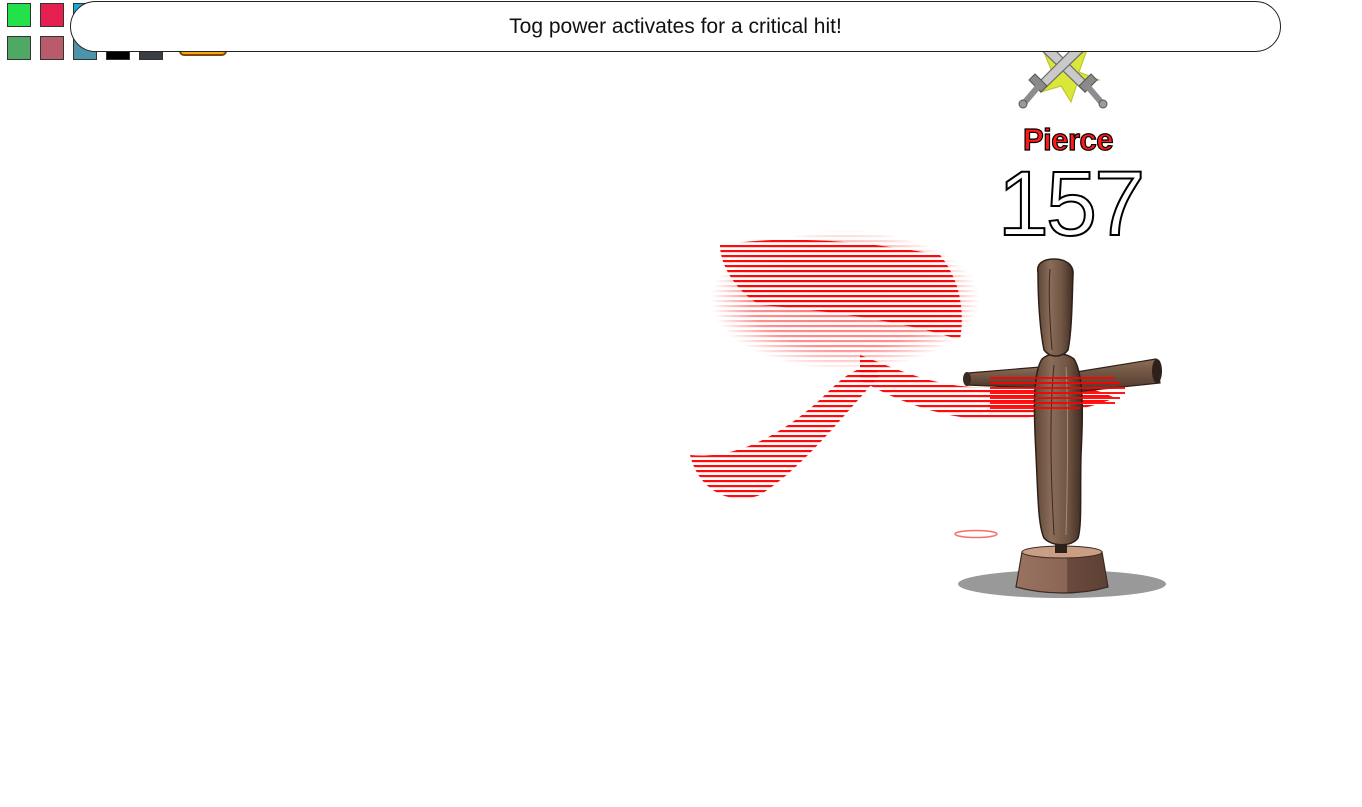 The image size is (1362, 807). Describe the element at coordinates (1065, 430) in the screenshot. I see `training-dummy-icon` at that location.